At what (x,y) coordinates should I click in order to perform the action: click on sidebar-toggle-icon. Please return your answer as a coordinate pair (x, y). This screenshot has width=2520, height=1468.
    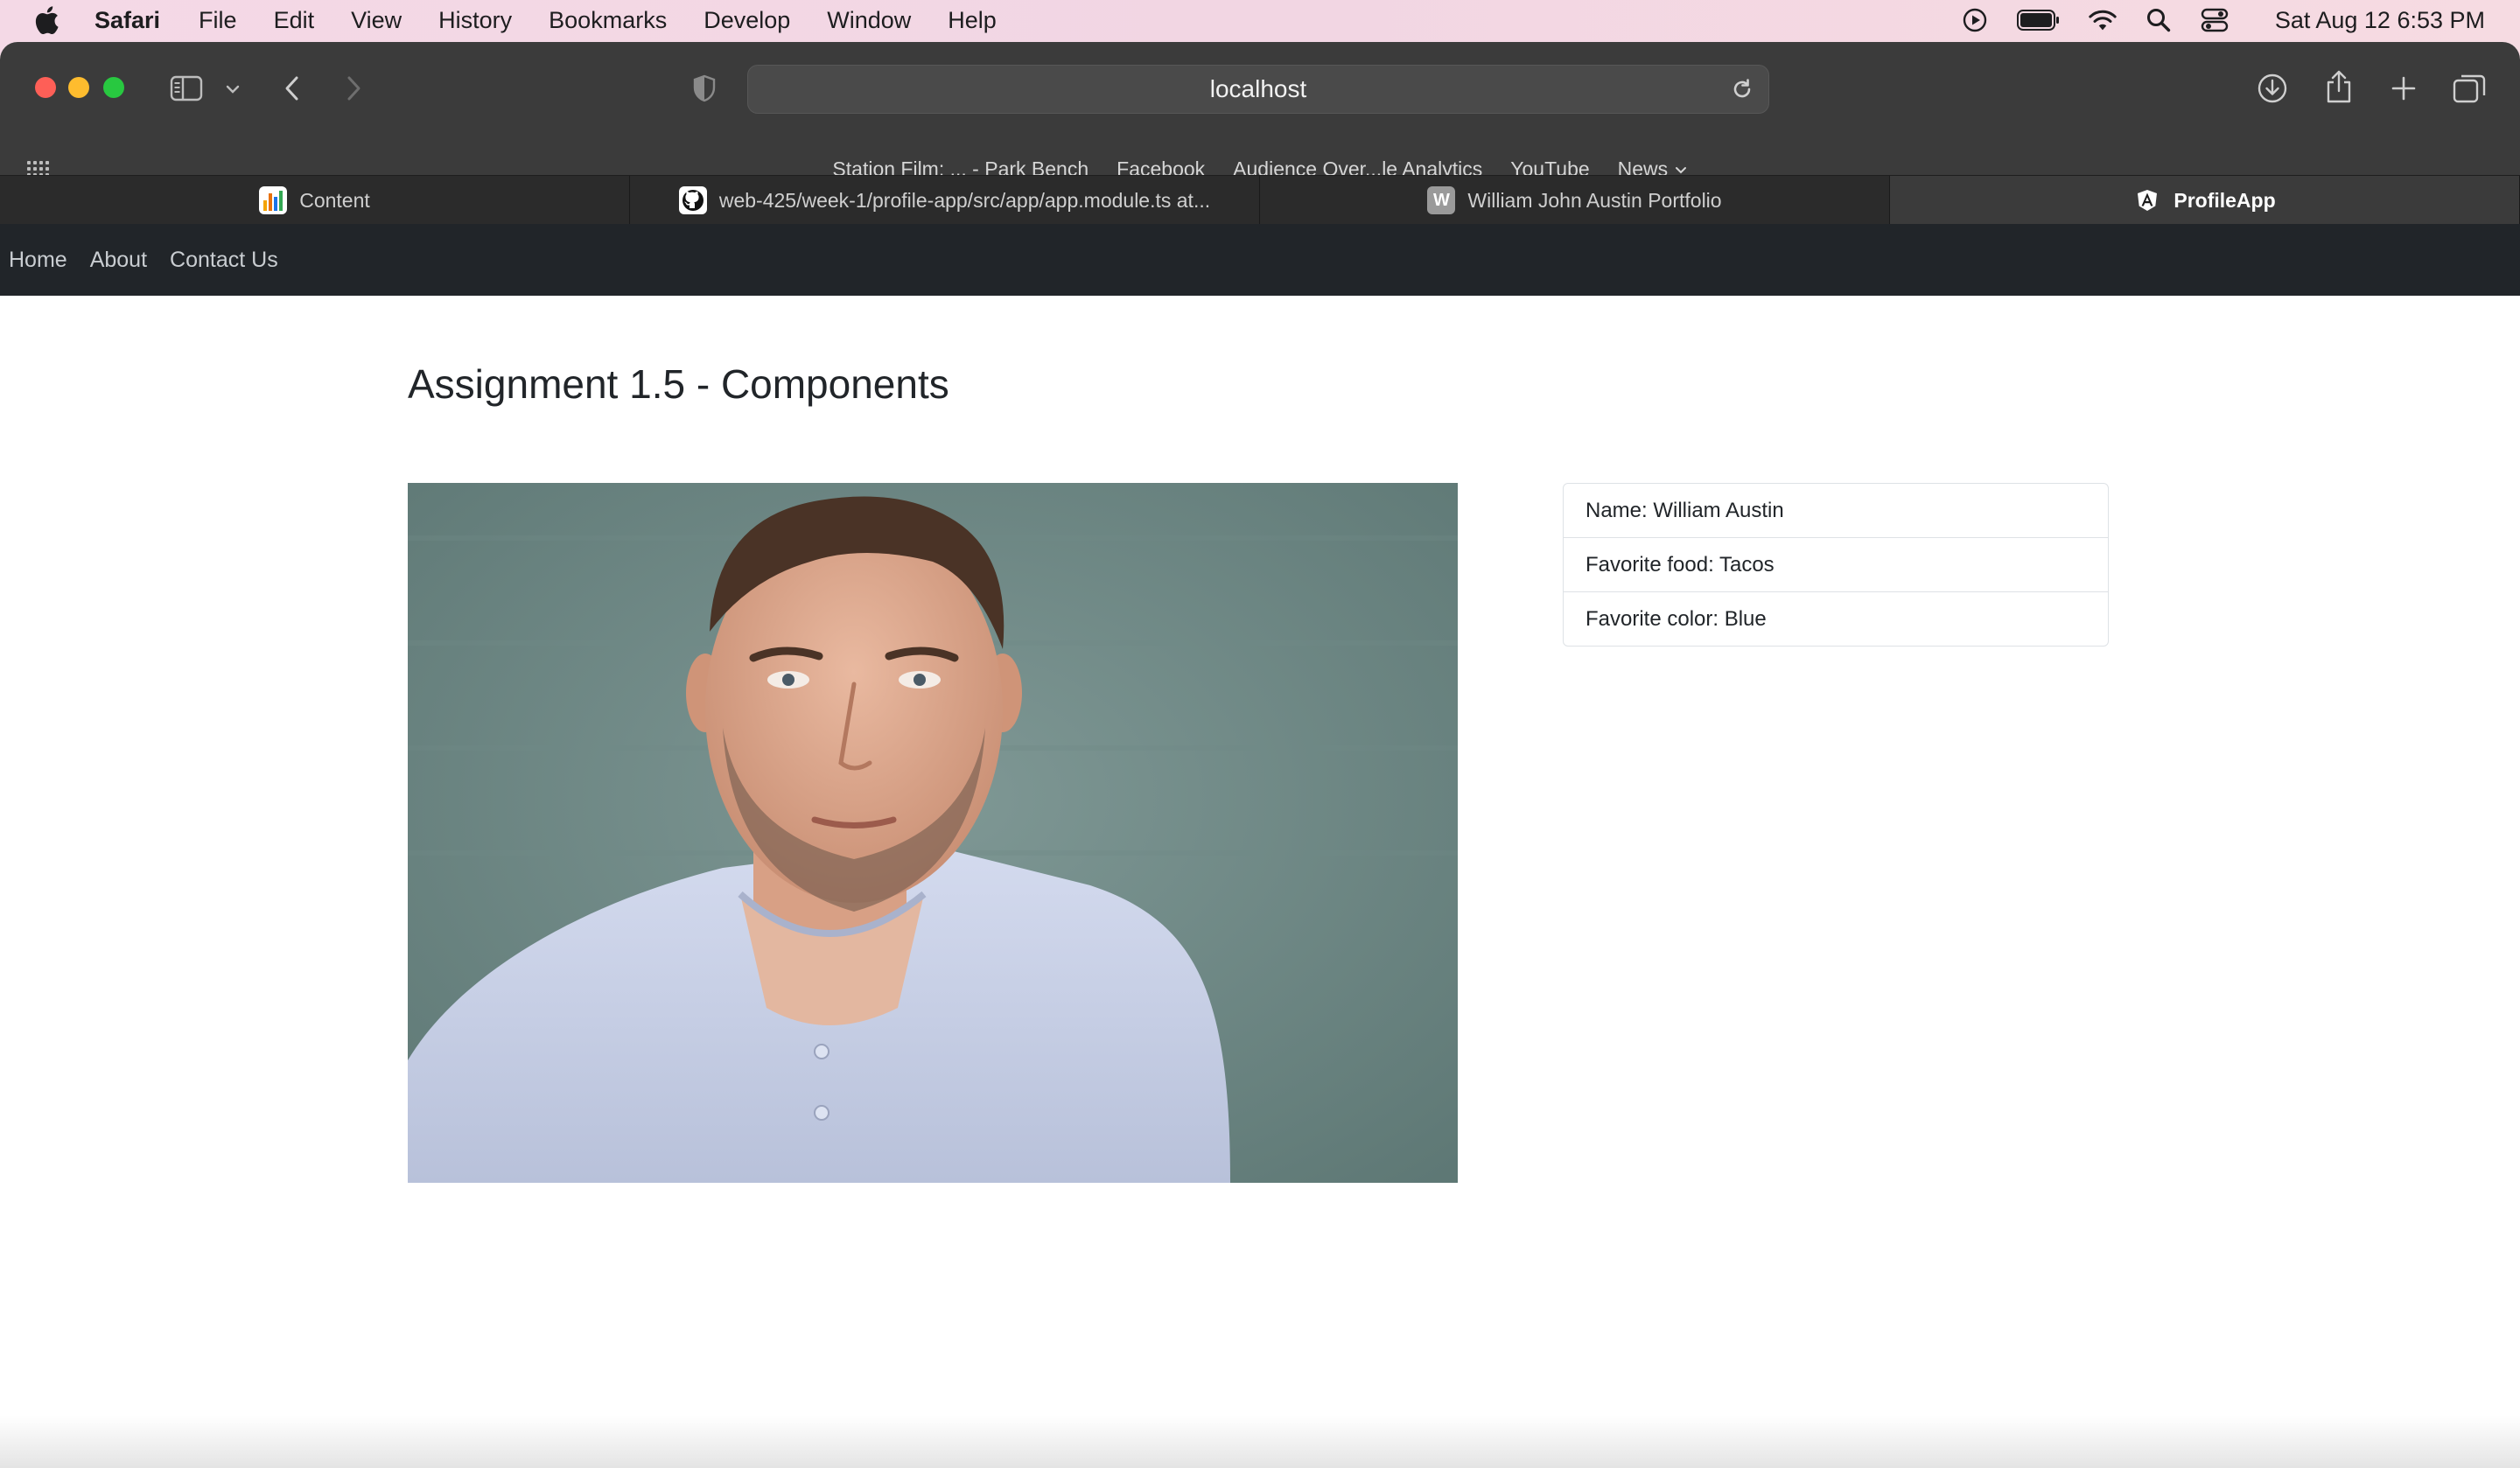
    Looking at the image, I should click on (186, 88).